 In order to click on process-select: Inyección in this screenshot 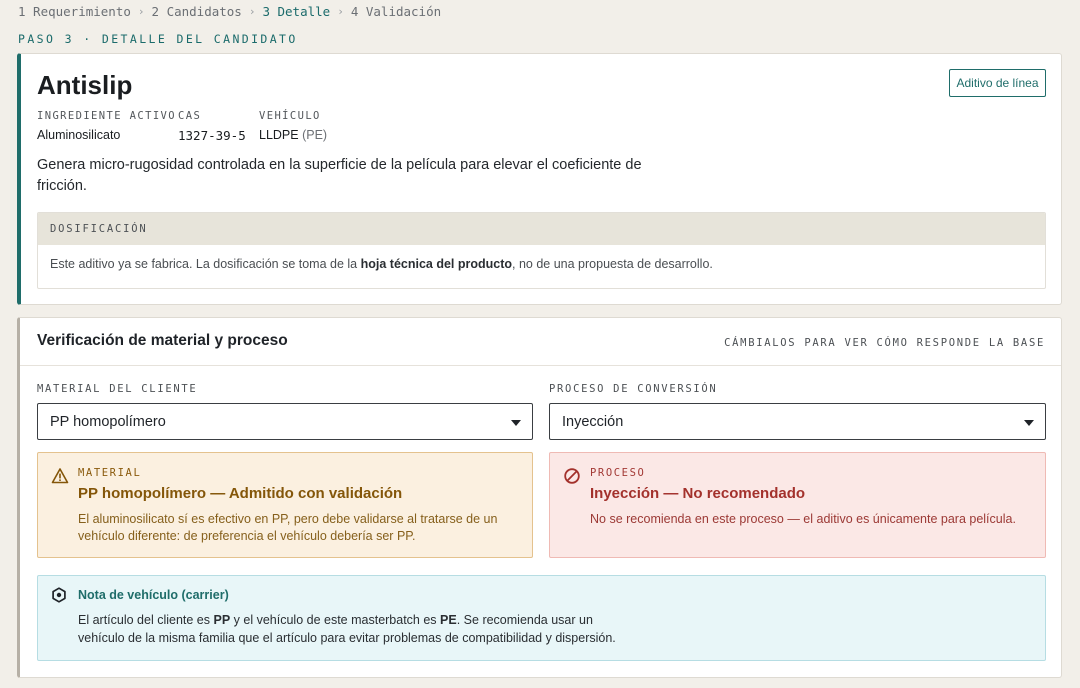, I will do `click(797, 421)`.